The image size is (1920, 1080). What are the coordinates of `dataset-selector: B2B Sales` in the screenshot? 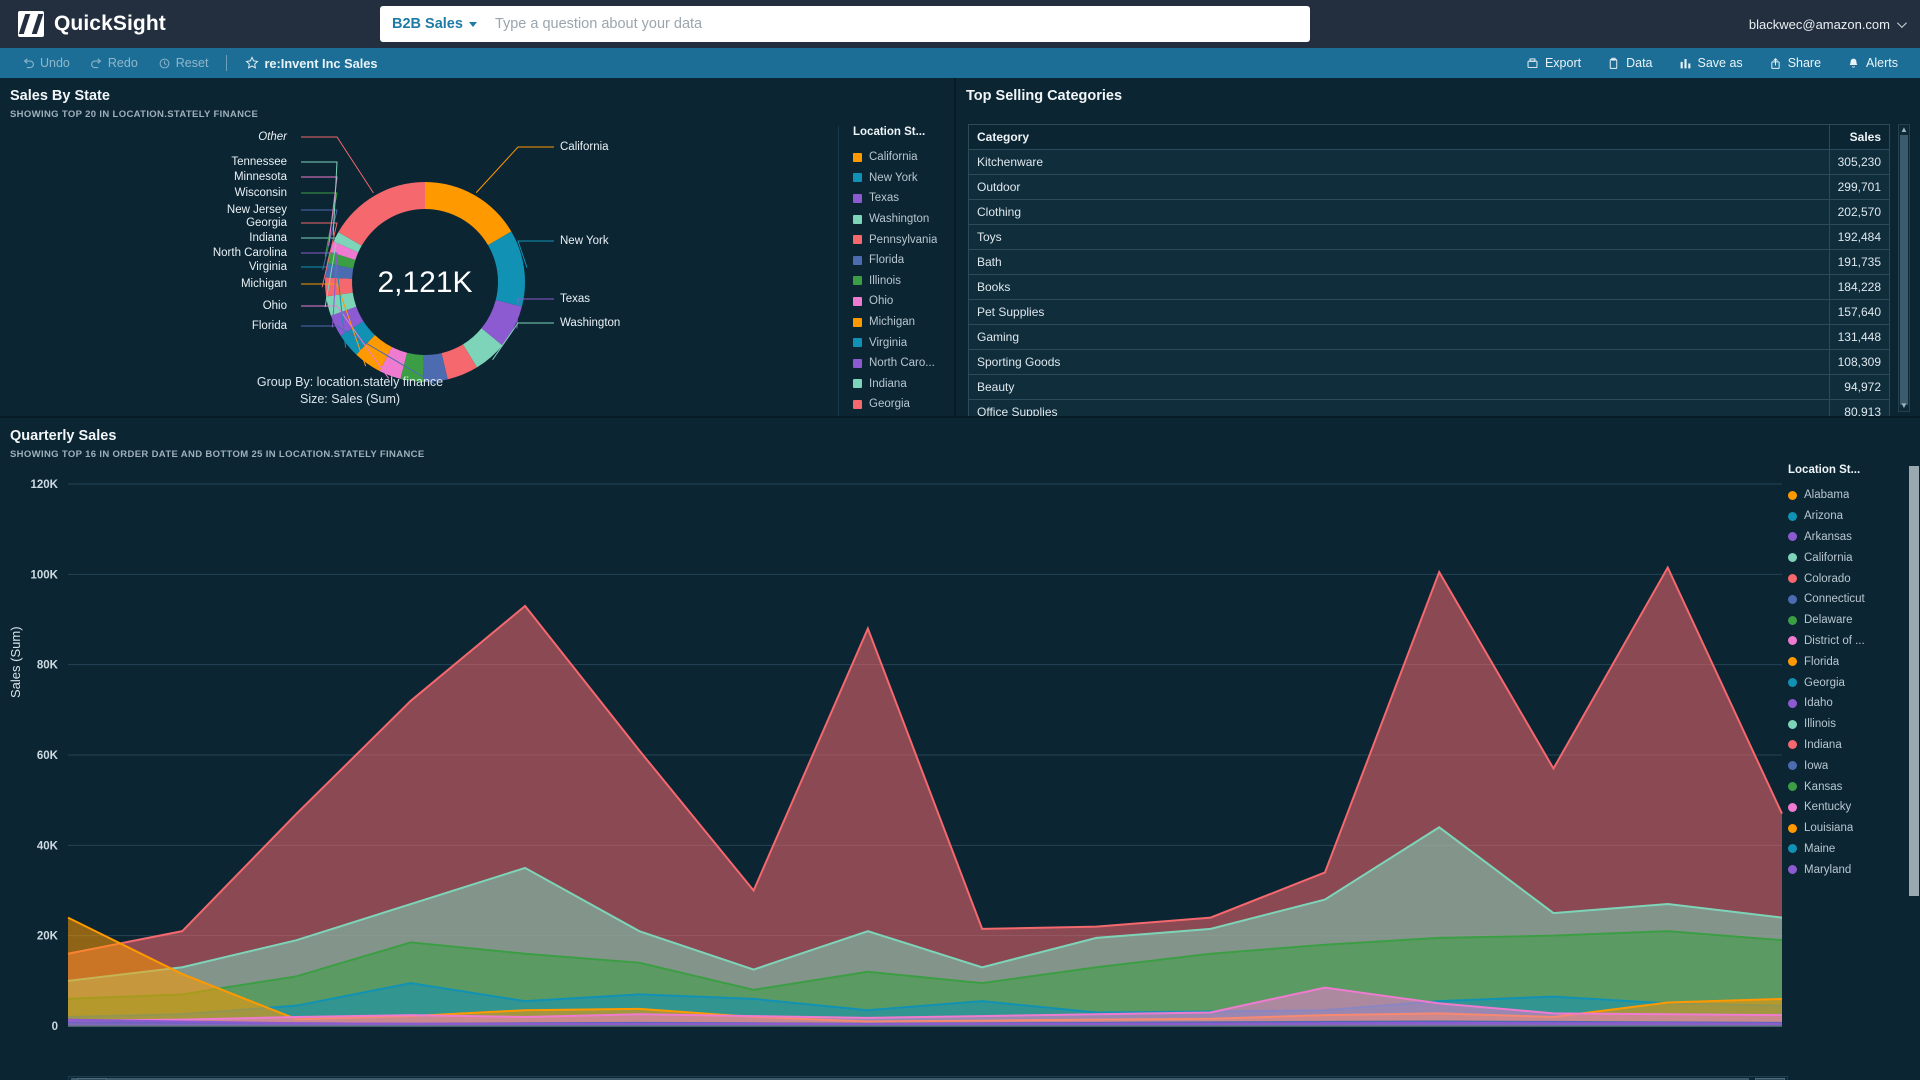 It's located at (434, 24).